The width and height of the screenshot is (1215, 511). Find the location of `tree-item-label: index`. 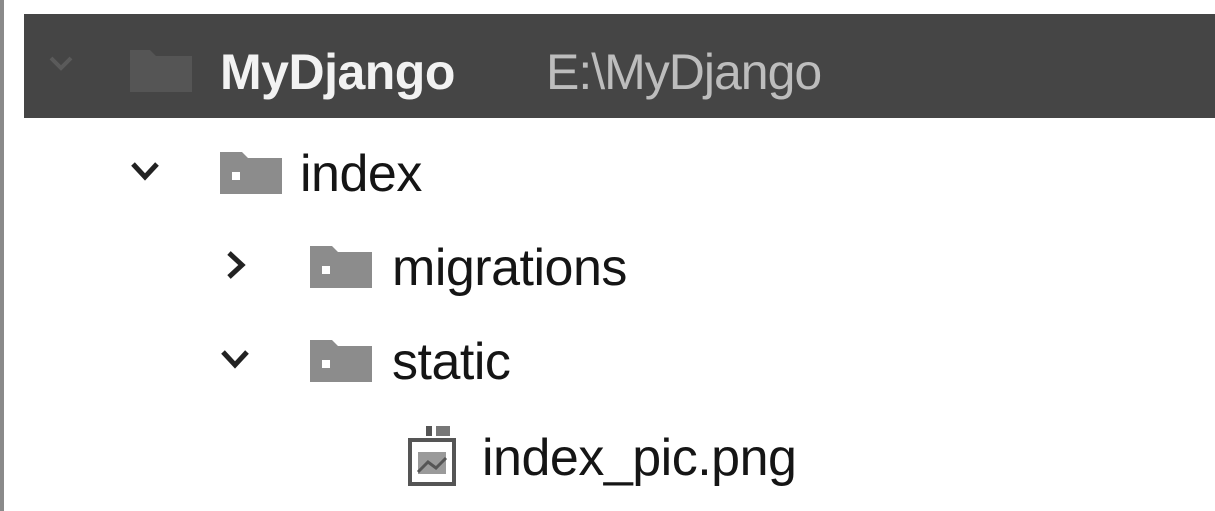

tree-item-label: index is located at coordinates (361, 174).